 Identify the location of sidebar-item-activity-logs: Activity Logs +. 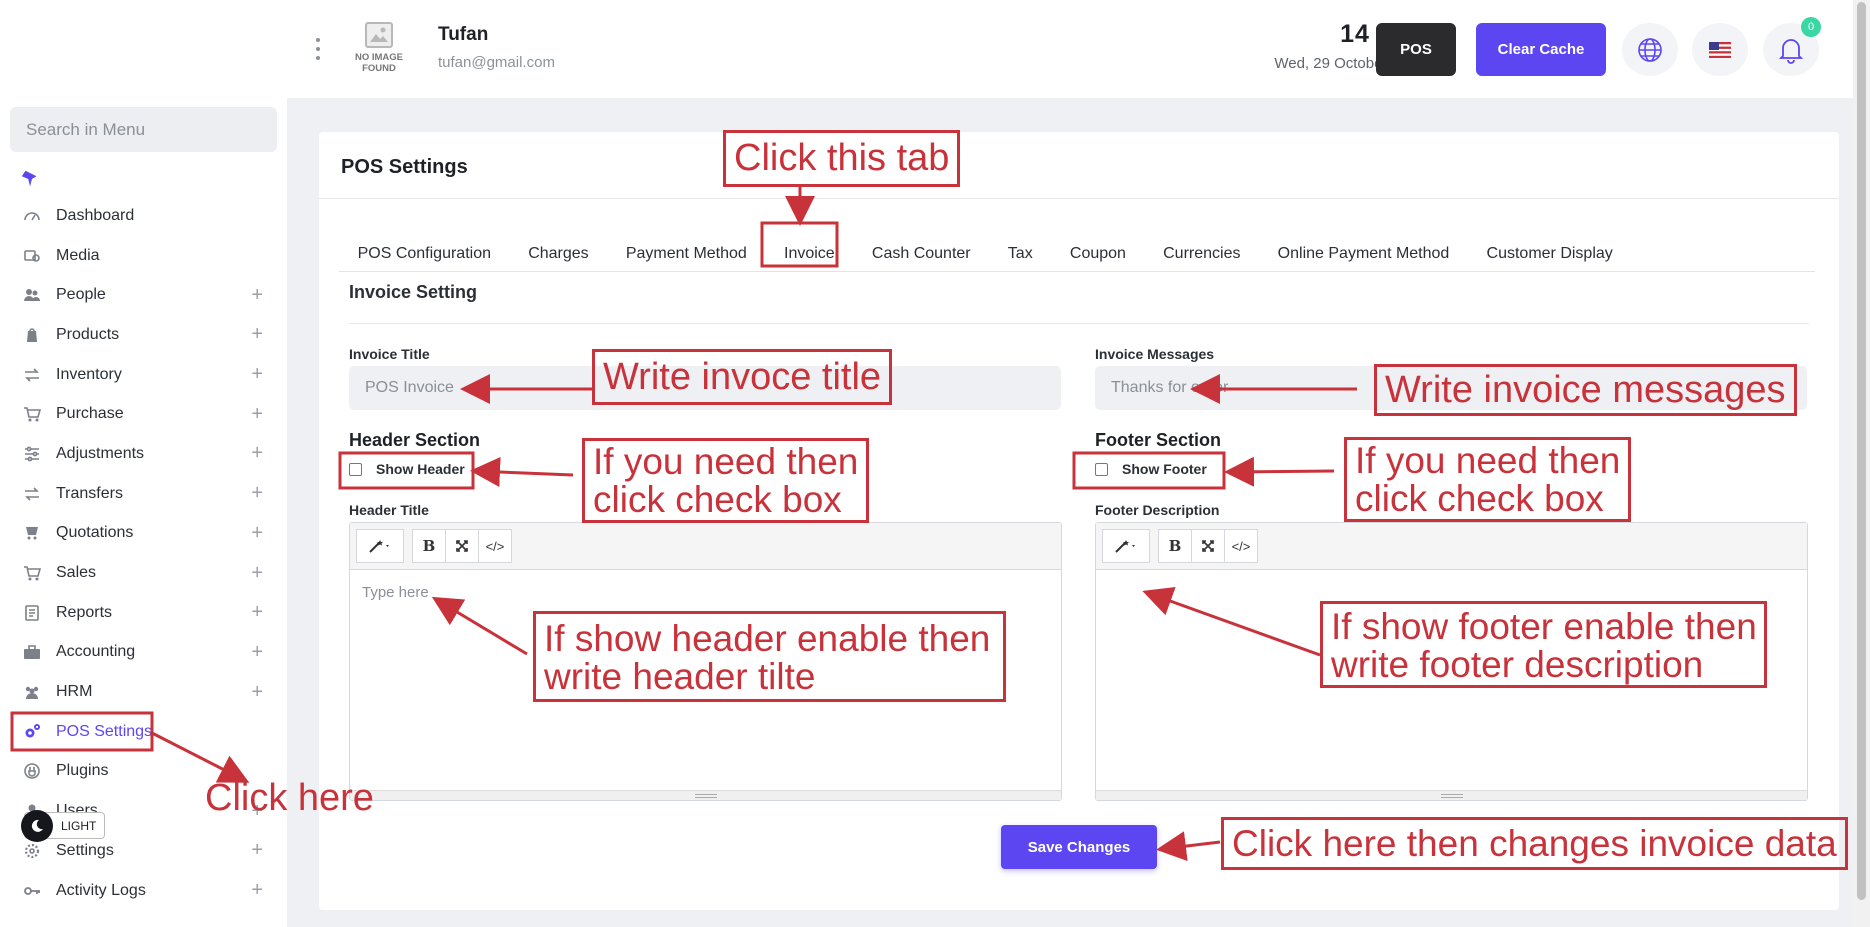
(143, 891).